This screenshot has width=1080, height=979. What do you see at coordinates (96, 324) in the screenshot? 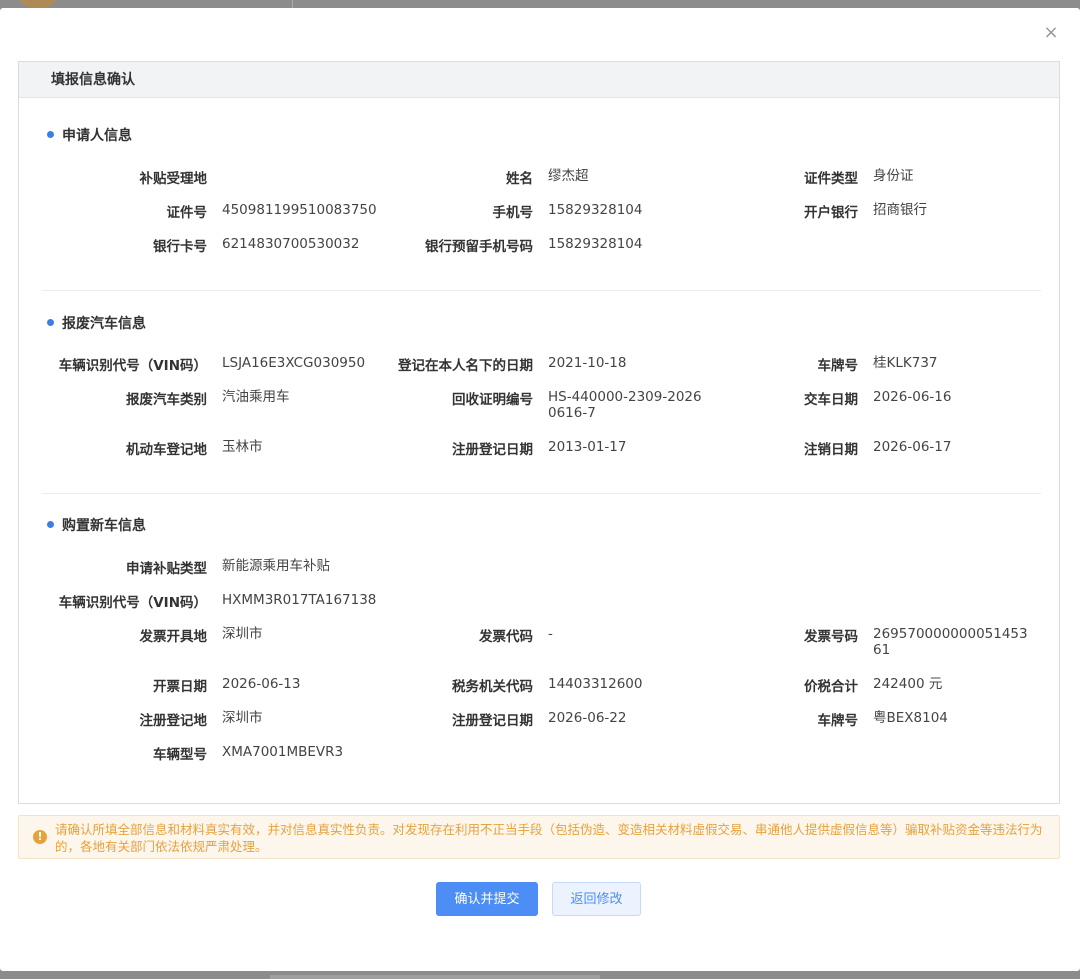
I see `scrap-vehicle-section-title: 报废汽车信息` at bounding box center [96, 324].